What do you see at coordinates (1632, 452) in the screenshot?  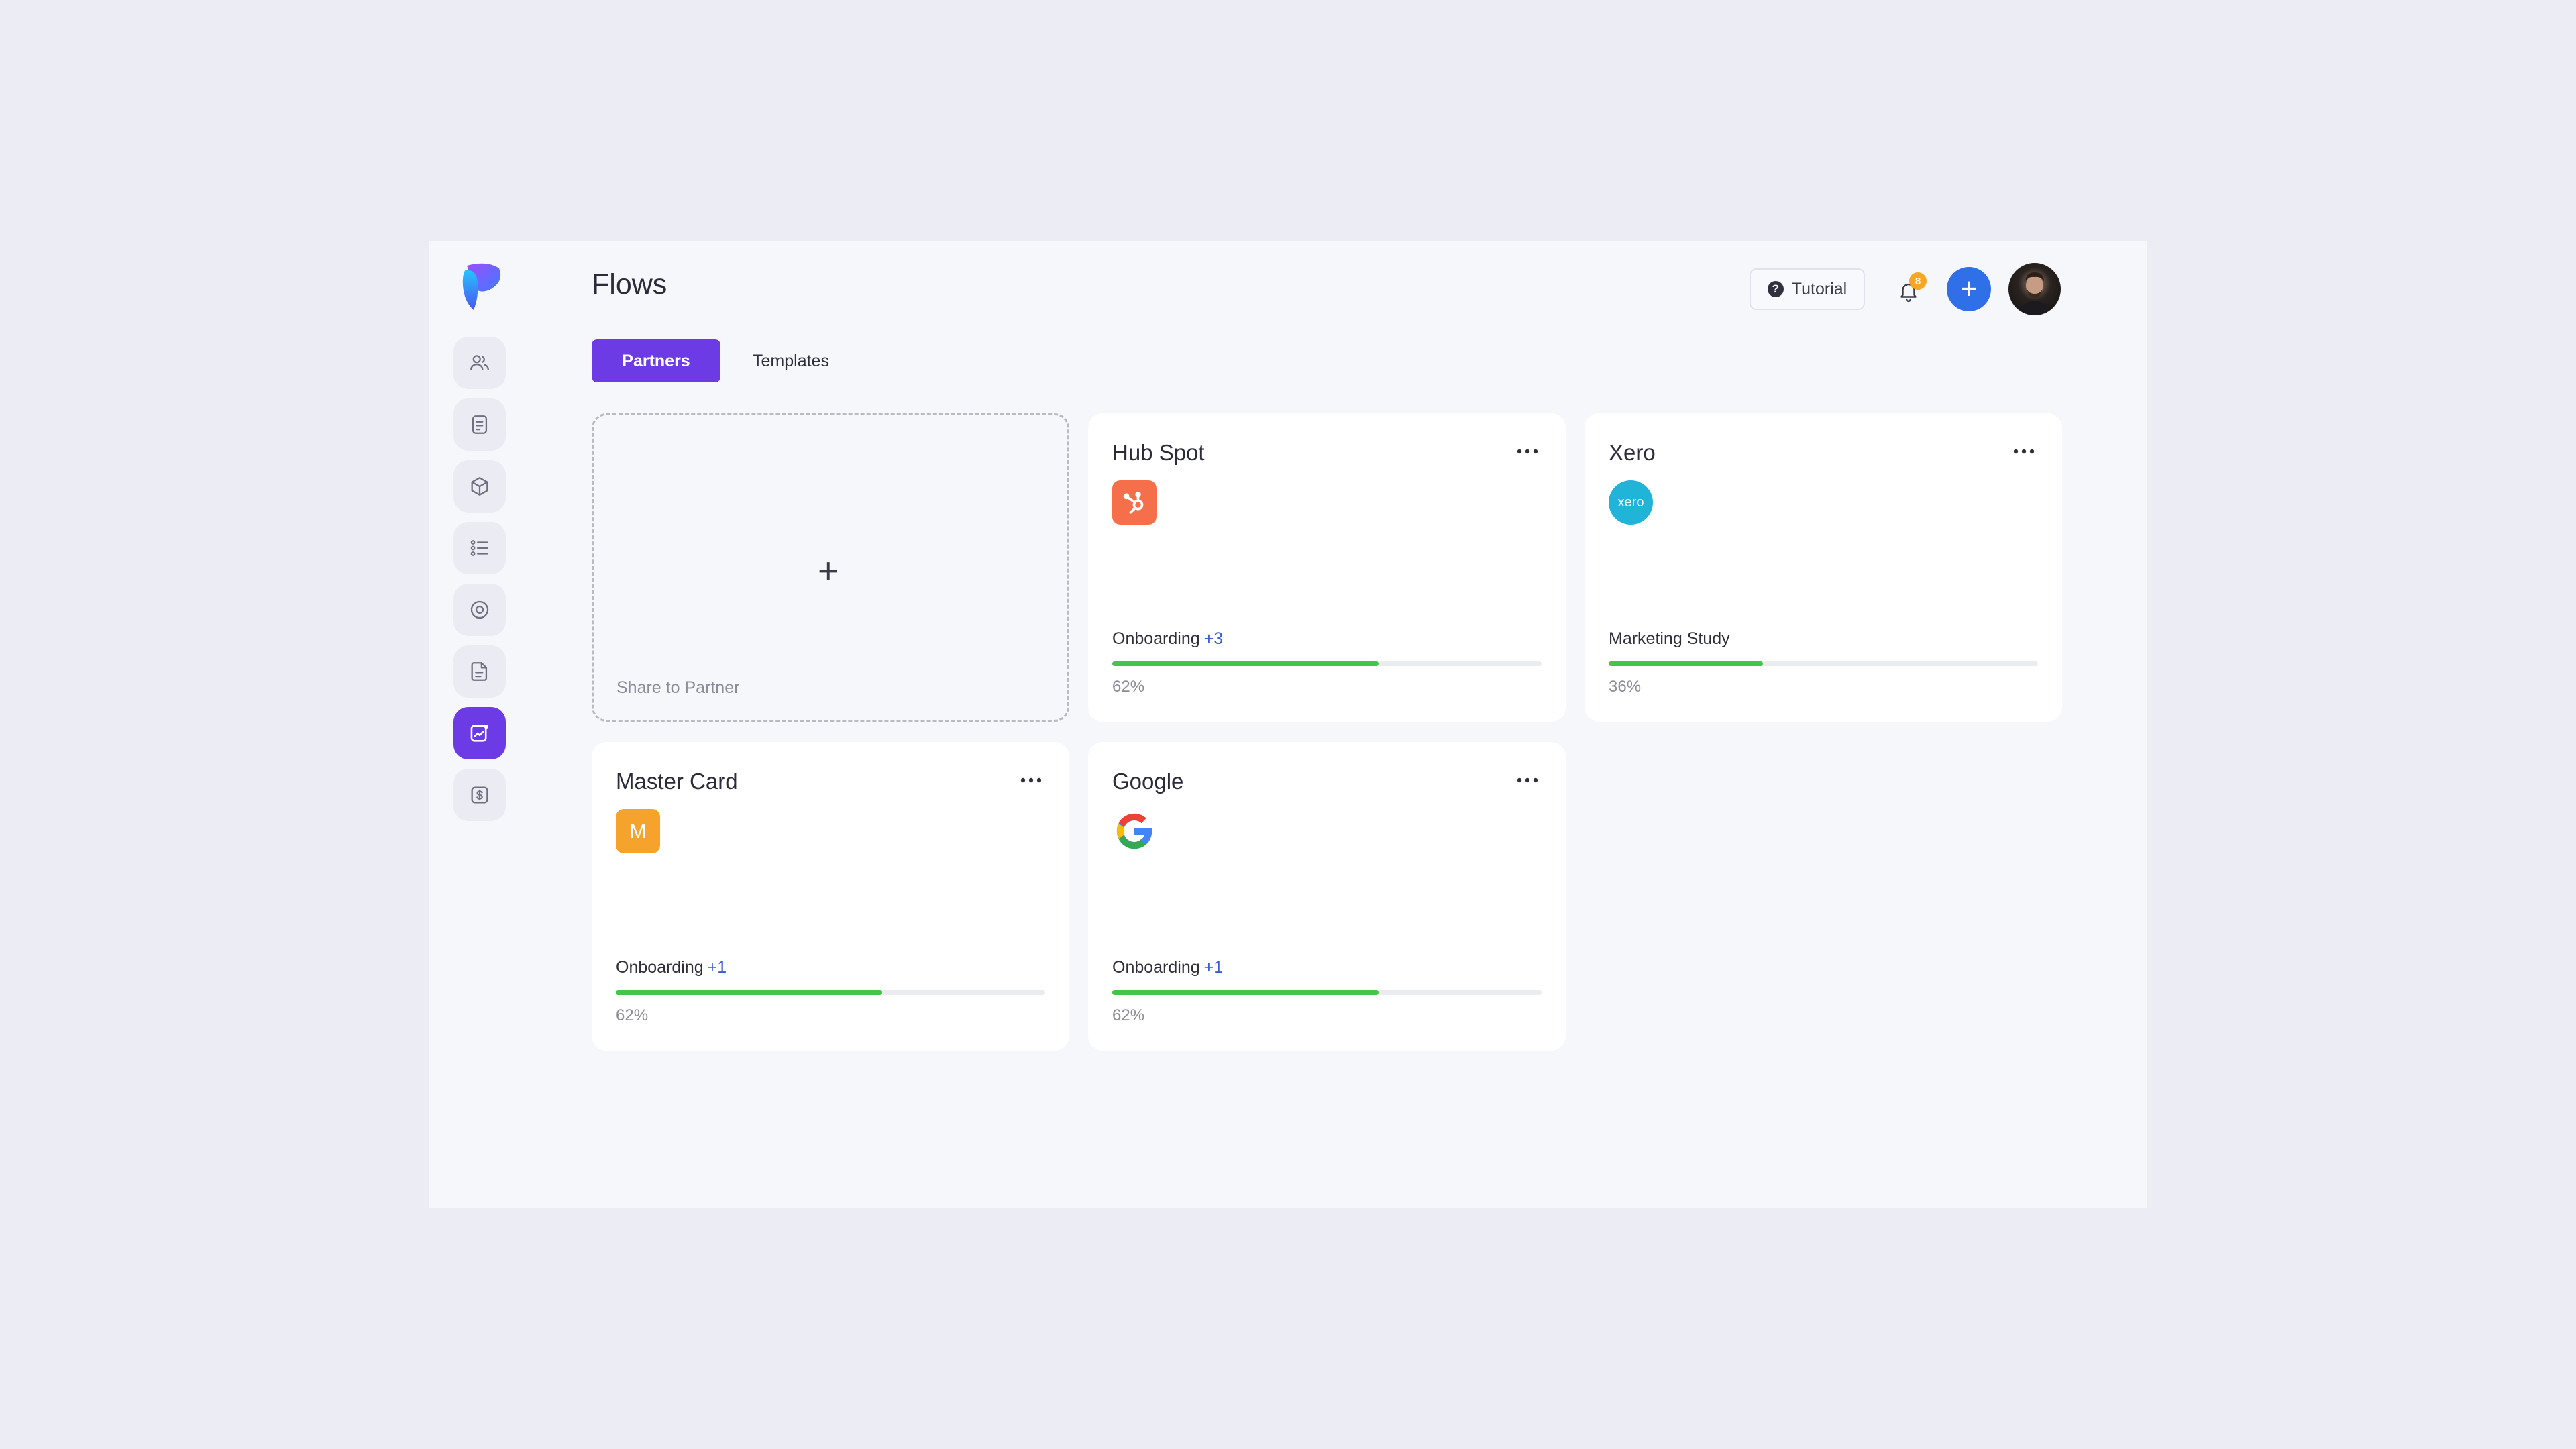 I see `card-title: Xero` at bounding box center [1632, 452].